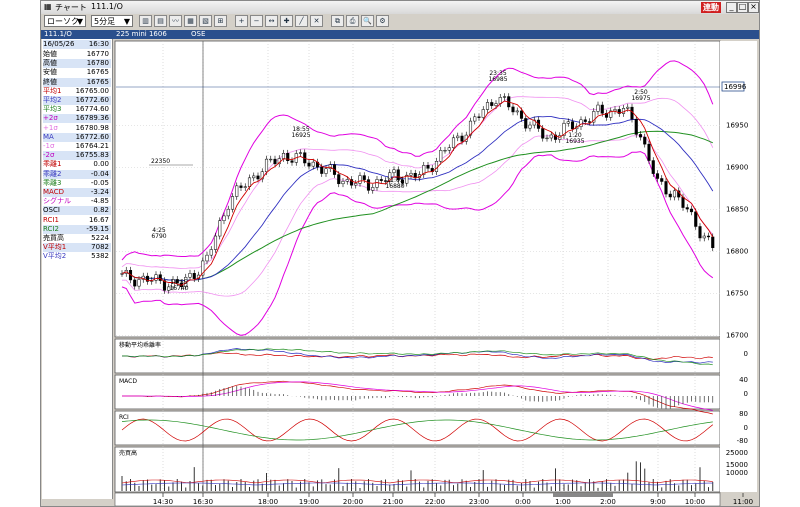  Describe the element at coordinates (417, 428) in the screenshot. I see `chart-pane-frame` at that location.